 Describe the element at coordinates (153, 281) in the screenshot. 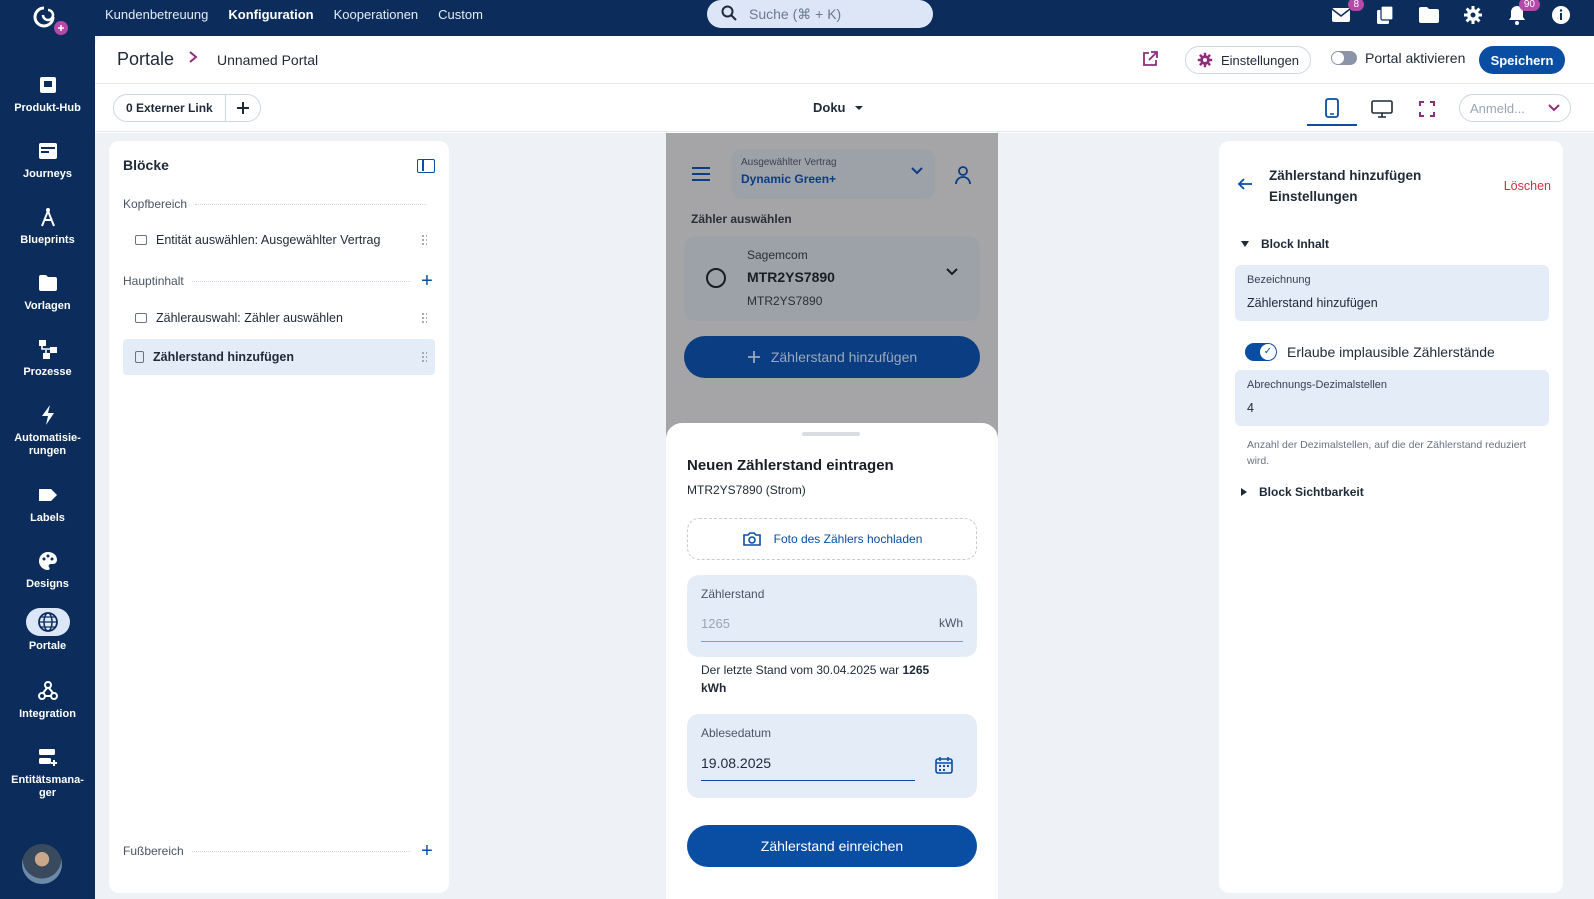

I see `section-label: Hauptinhalt` at that location.